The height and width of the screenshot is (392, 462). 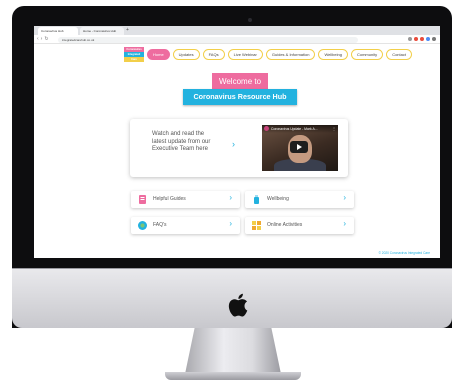 I want to click on page-title: Coronavirus Resource Hub, so click(x=240, y=97).